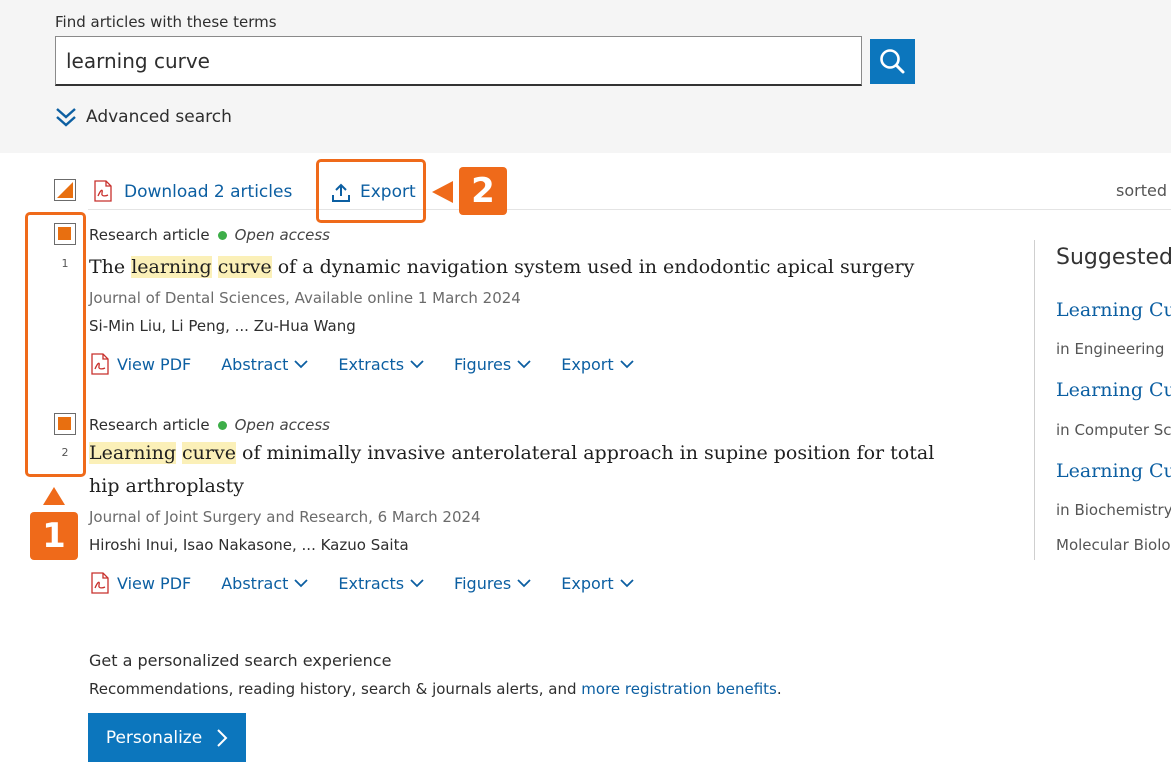  I want to click on personalize-text-end: ., so click(779, 689).